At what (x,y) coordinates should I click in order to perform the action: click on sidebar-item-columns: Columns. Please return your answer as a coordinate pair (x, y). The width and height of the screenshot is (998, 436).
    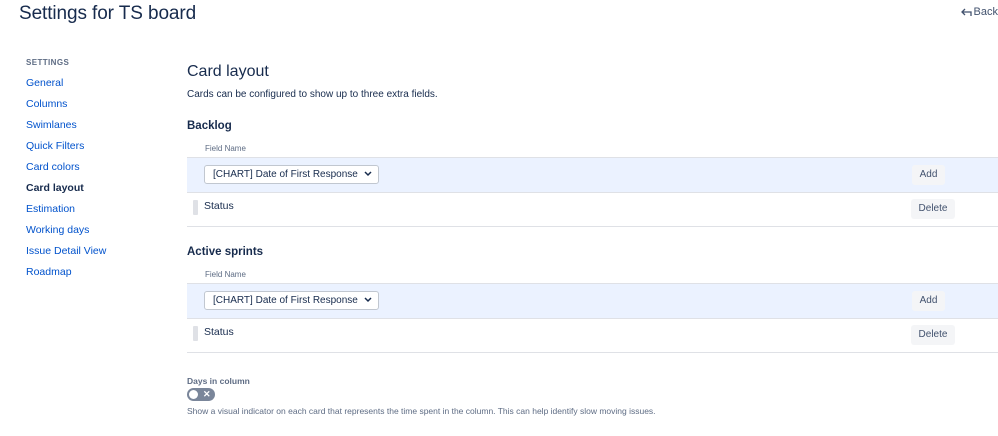
    Looking at the image, I should click on (96, 107).